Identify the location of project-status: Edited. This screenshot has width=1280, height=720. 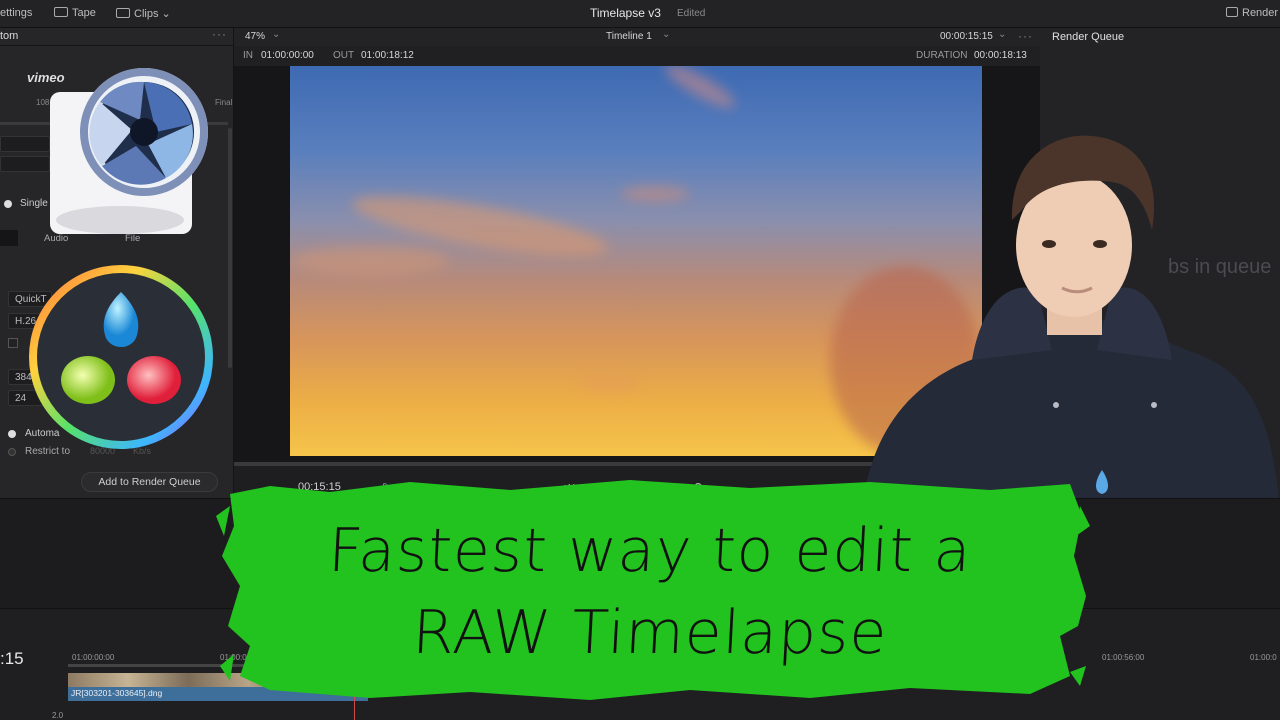
(691, 13).